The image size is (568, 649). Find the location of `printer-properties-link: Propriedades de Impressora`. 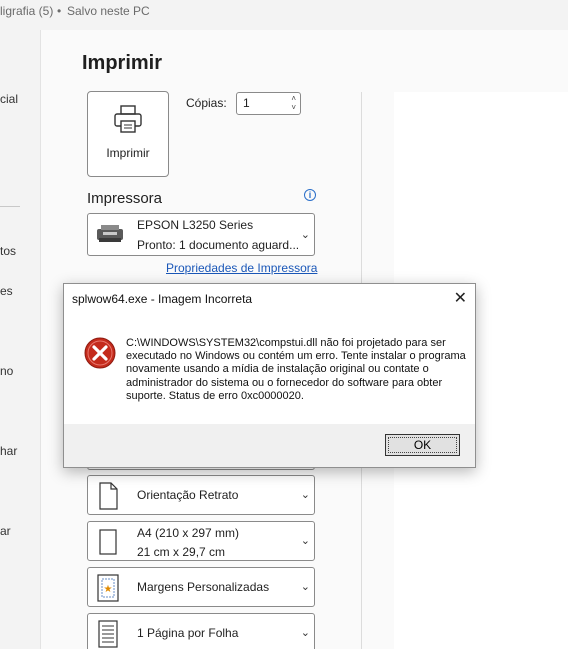

printer-properties-link: Propriedades de Impressora is located at coordinates (241, 268).